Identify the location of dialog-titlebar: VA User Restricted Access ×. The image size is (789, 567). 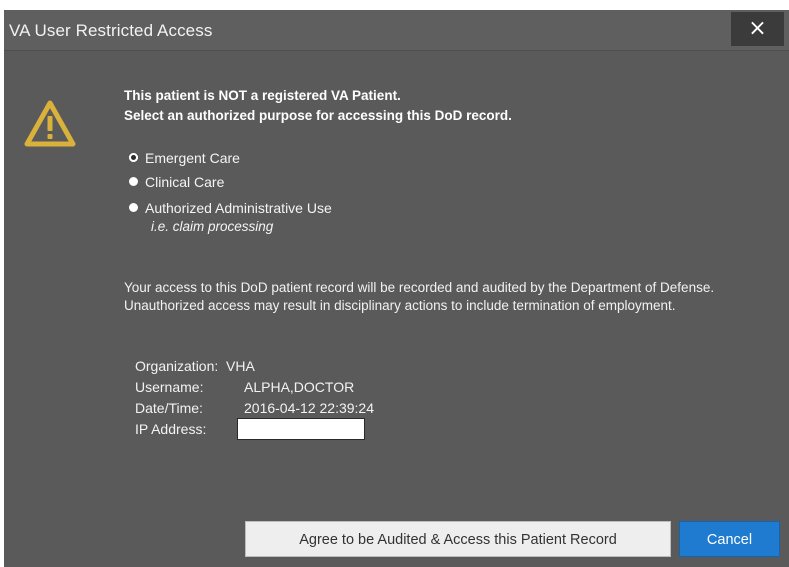
(396, 30).